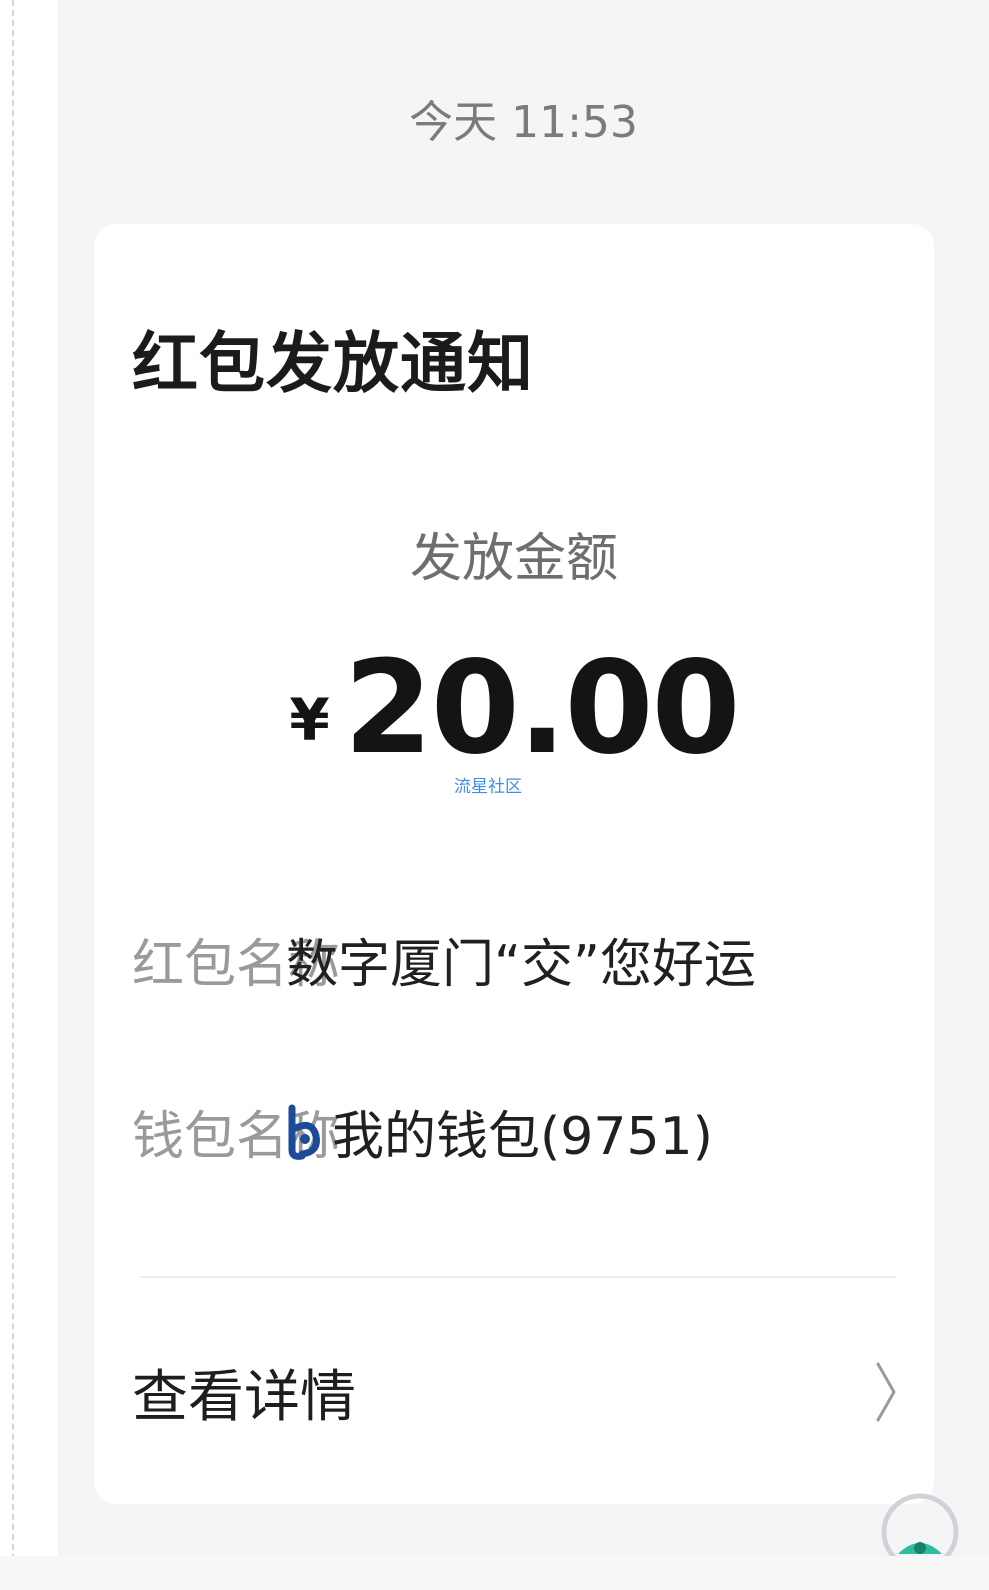 Image resolution: width=989 pixels, height=1590 pixels. Describe the element at coordinates (522, 1136) in the screenshot. I see `wallet-name-value: 我的钱包(9751)` at that location.